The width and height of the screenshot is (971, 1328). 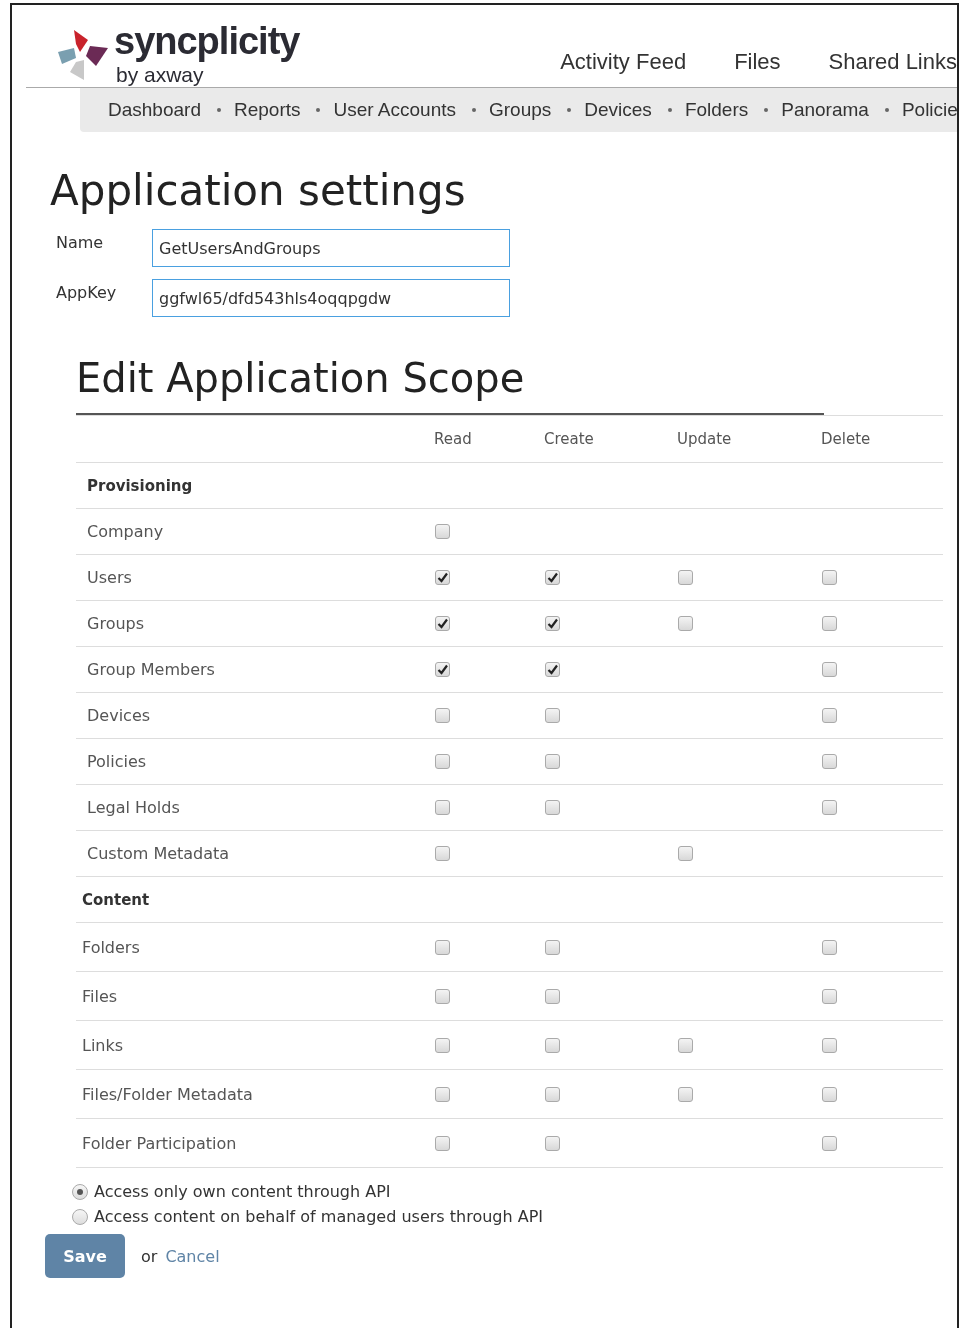 I want to click on field-label: Name, so click(x=80, y=242).